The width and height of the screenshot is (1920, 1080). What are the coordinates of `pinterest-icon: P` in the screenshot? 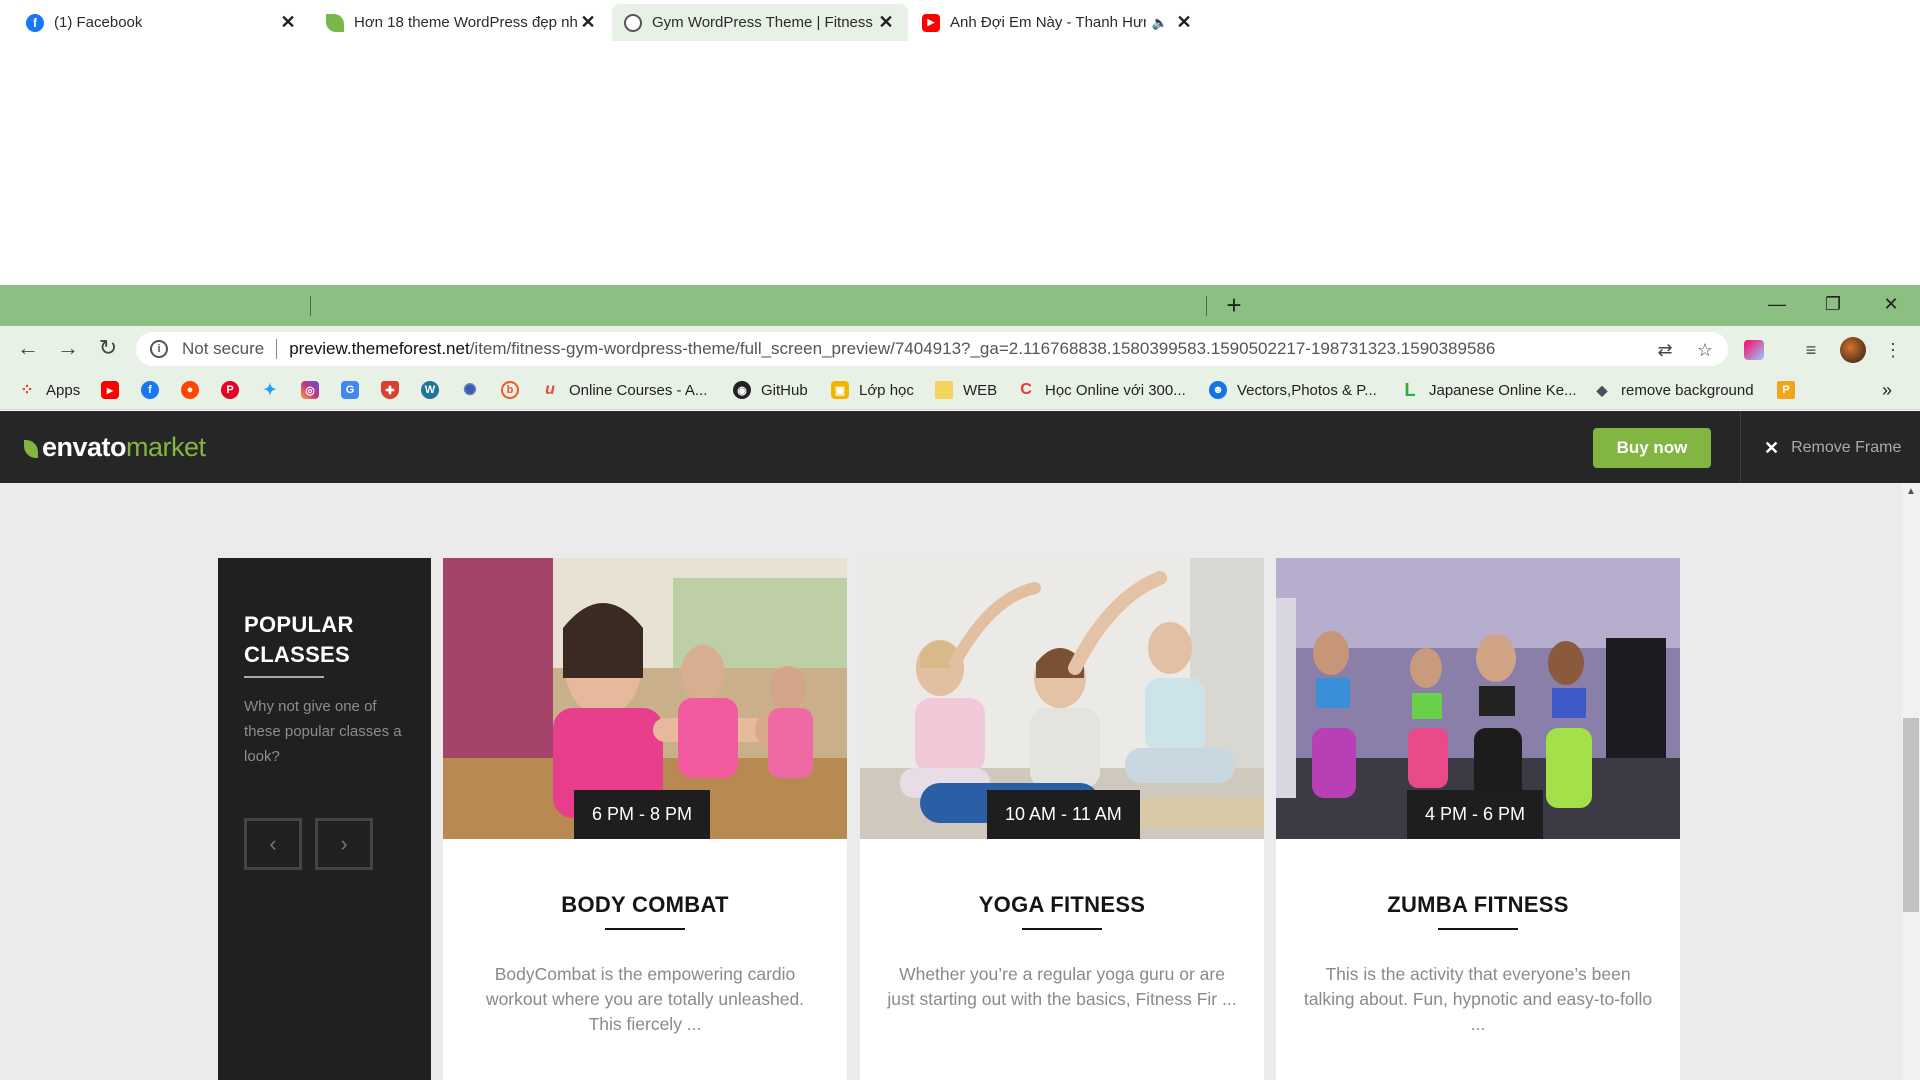 It's located at (230, 390).